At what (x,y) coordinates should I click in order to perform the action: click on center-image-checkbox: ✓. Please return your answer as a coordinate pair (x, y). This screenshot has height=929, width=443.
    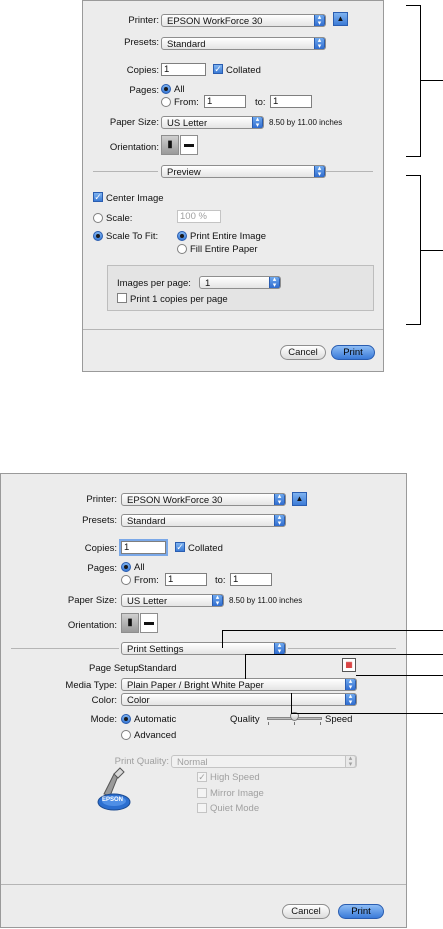
    Looking at the image, I should click on (98, 197).